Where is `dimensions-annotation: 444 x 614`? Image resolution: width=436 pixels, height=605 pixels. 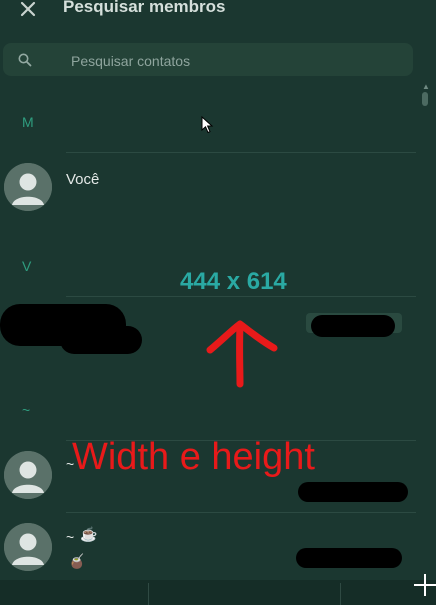
dimensions-annotation: 444 x 614 is located at coordinates (233, 281).